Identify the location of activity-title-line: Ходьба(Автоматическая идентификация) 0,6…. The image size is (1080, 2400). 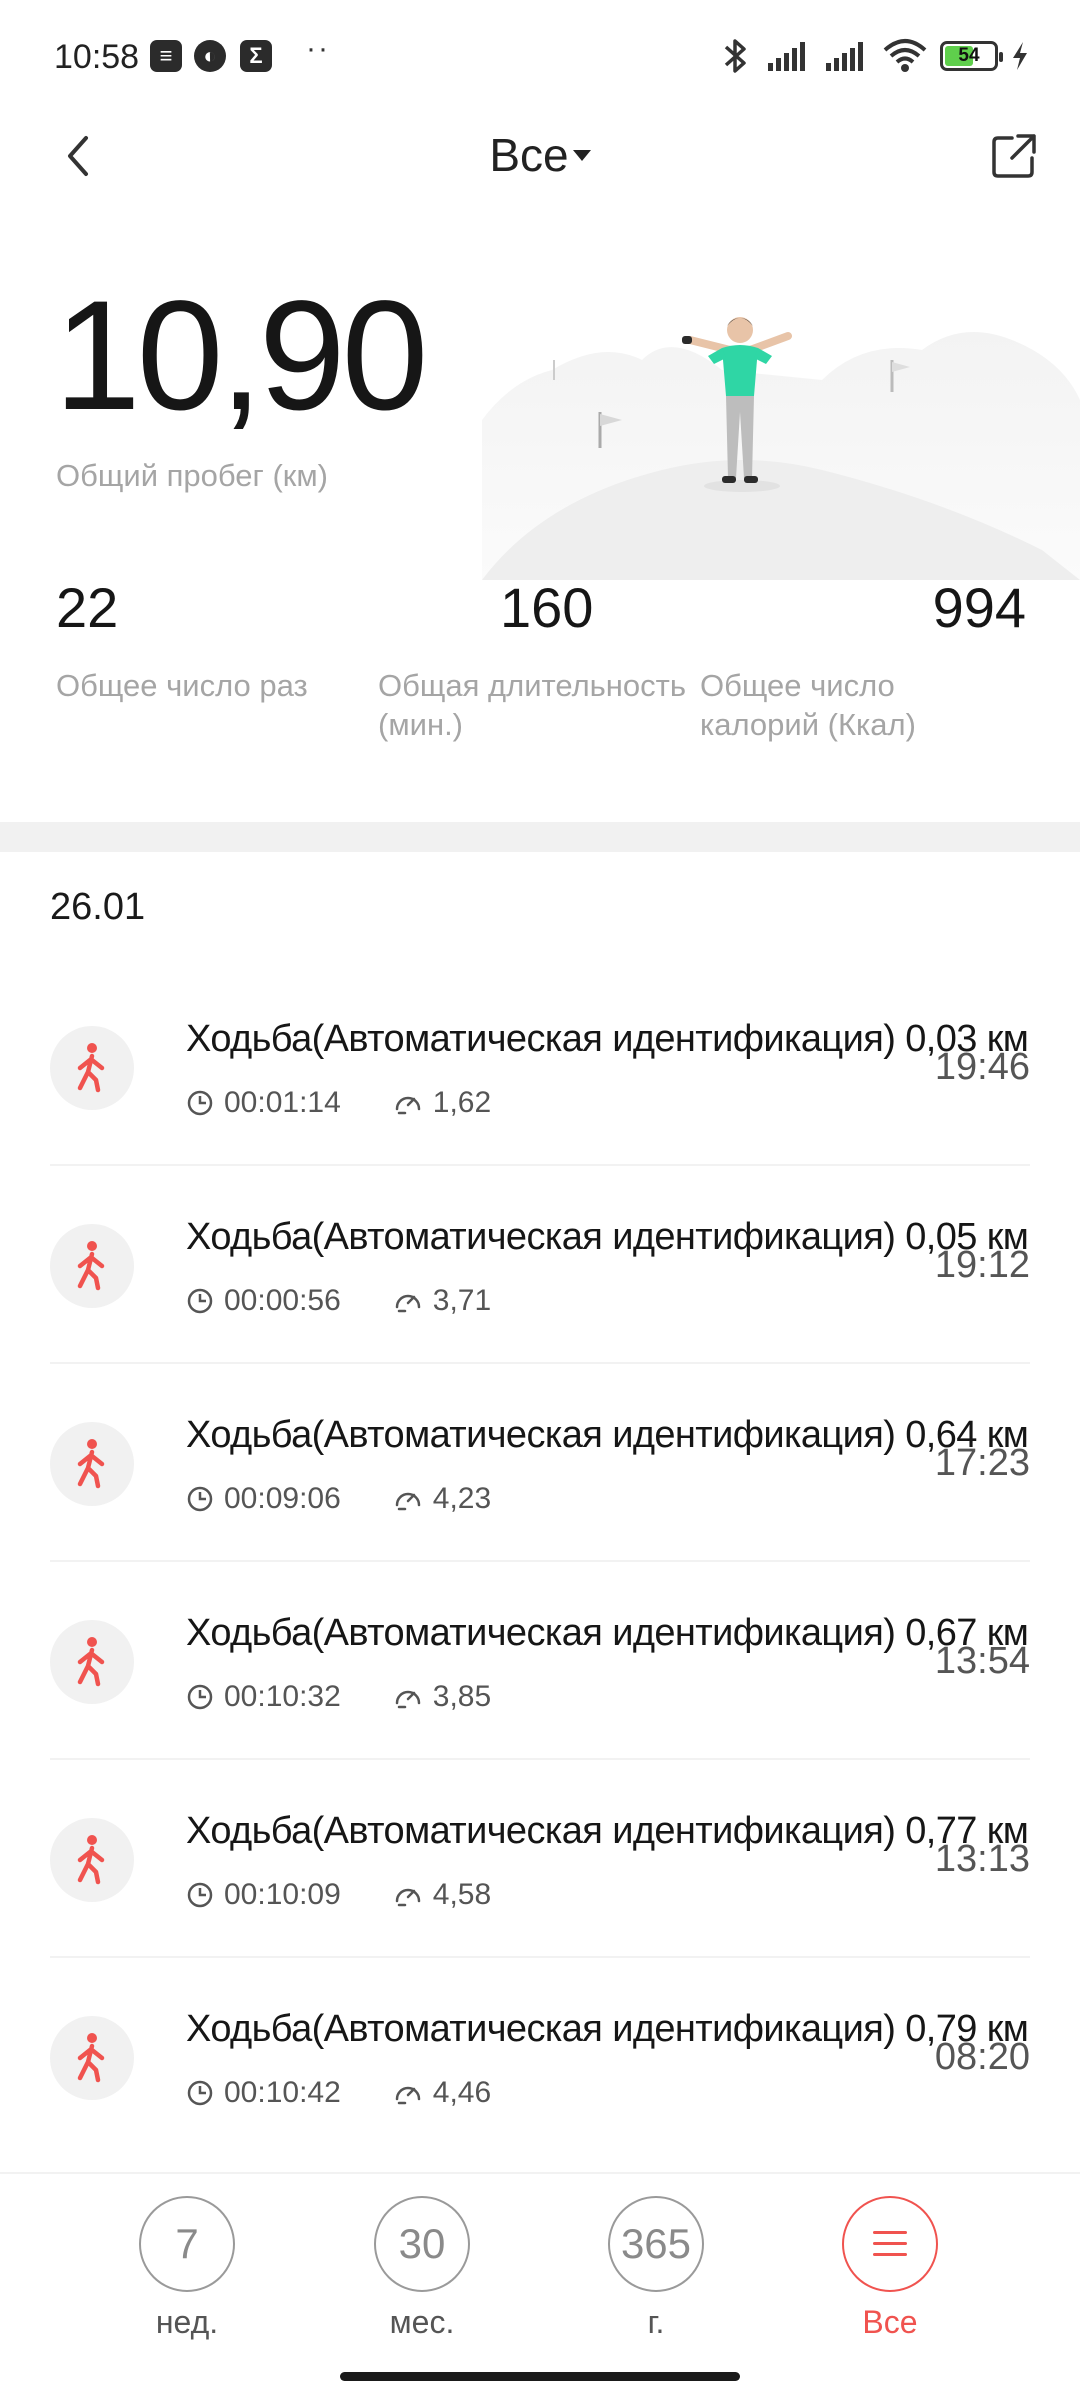
(607, 1633).